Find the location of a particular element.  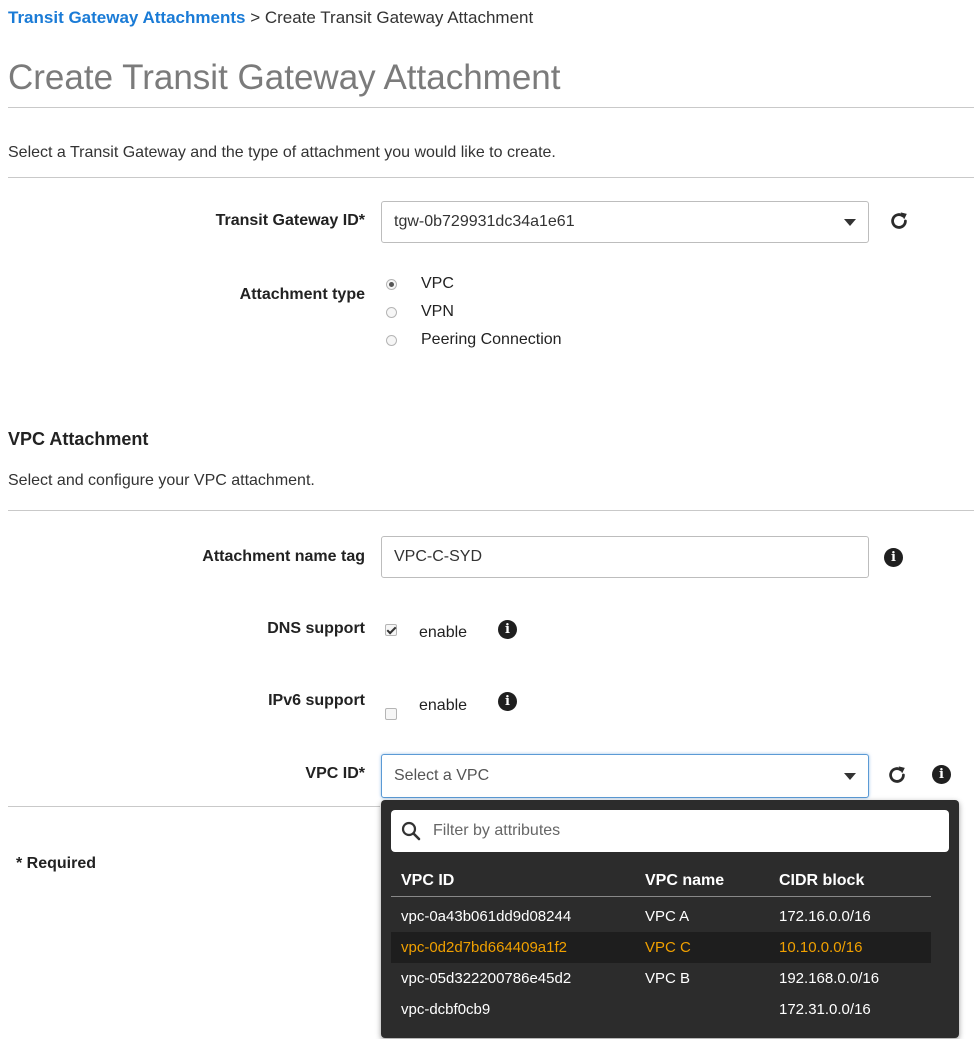

radio-option-peering: Peering Connection is located at coordinates (474, 340).